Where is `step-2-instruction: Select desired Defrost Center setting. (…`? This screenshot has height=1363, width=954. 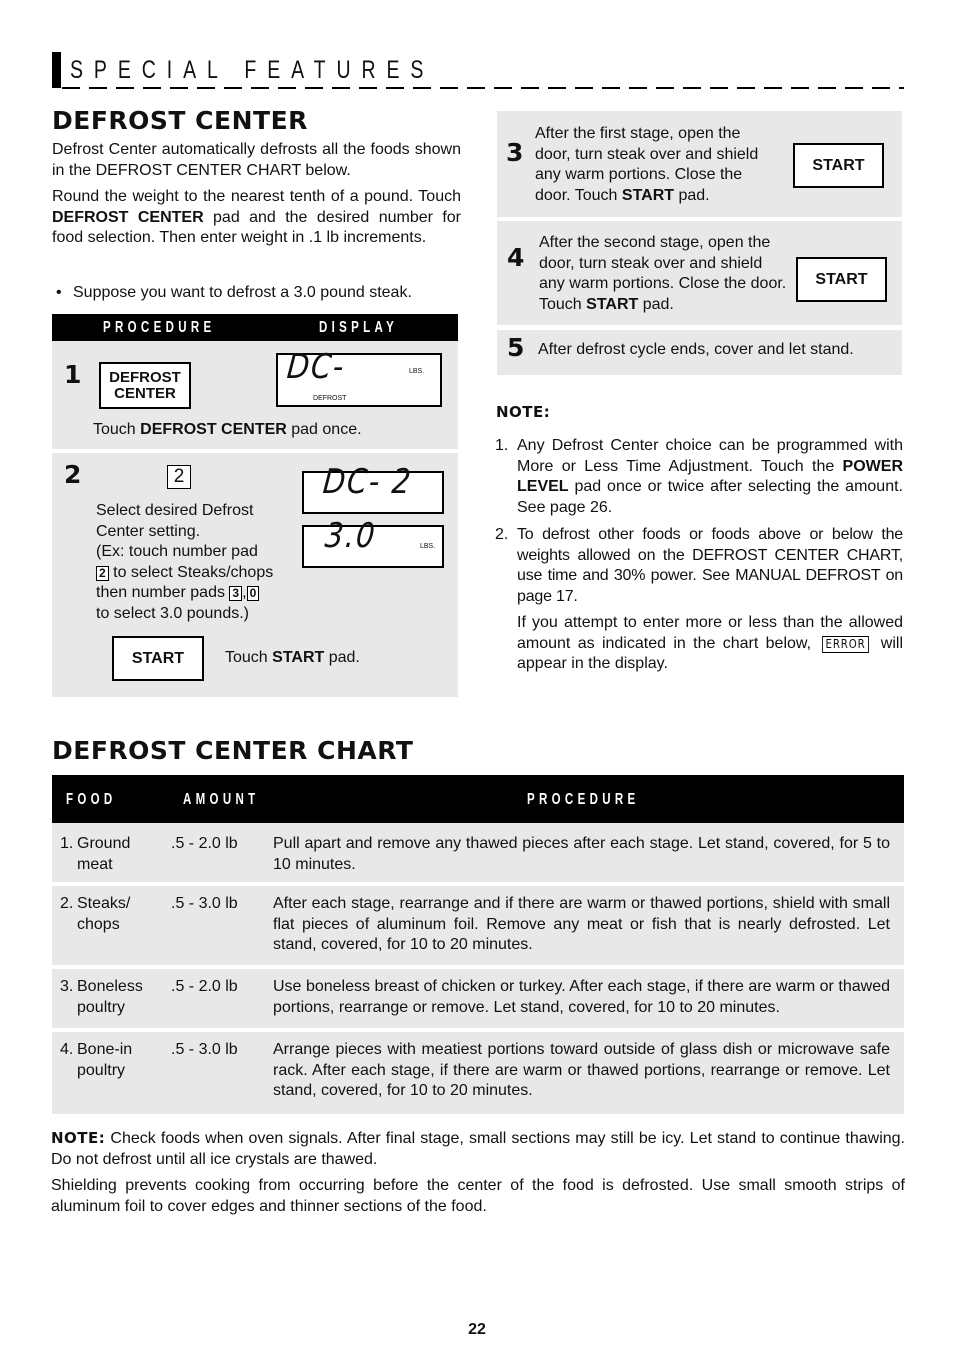
step-2-instruction: Select desired Defrost Center setting. (… is located at coordinates (185, 562).